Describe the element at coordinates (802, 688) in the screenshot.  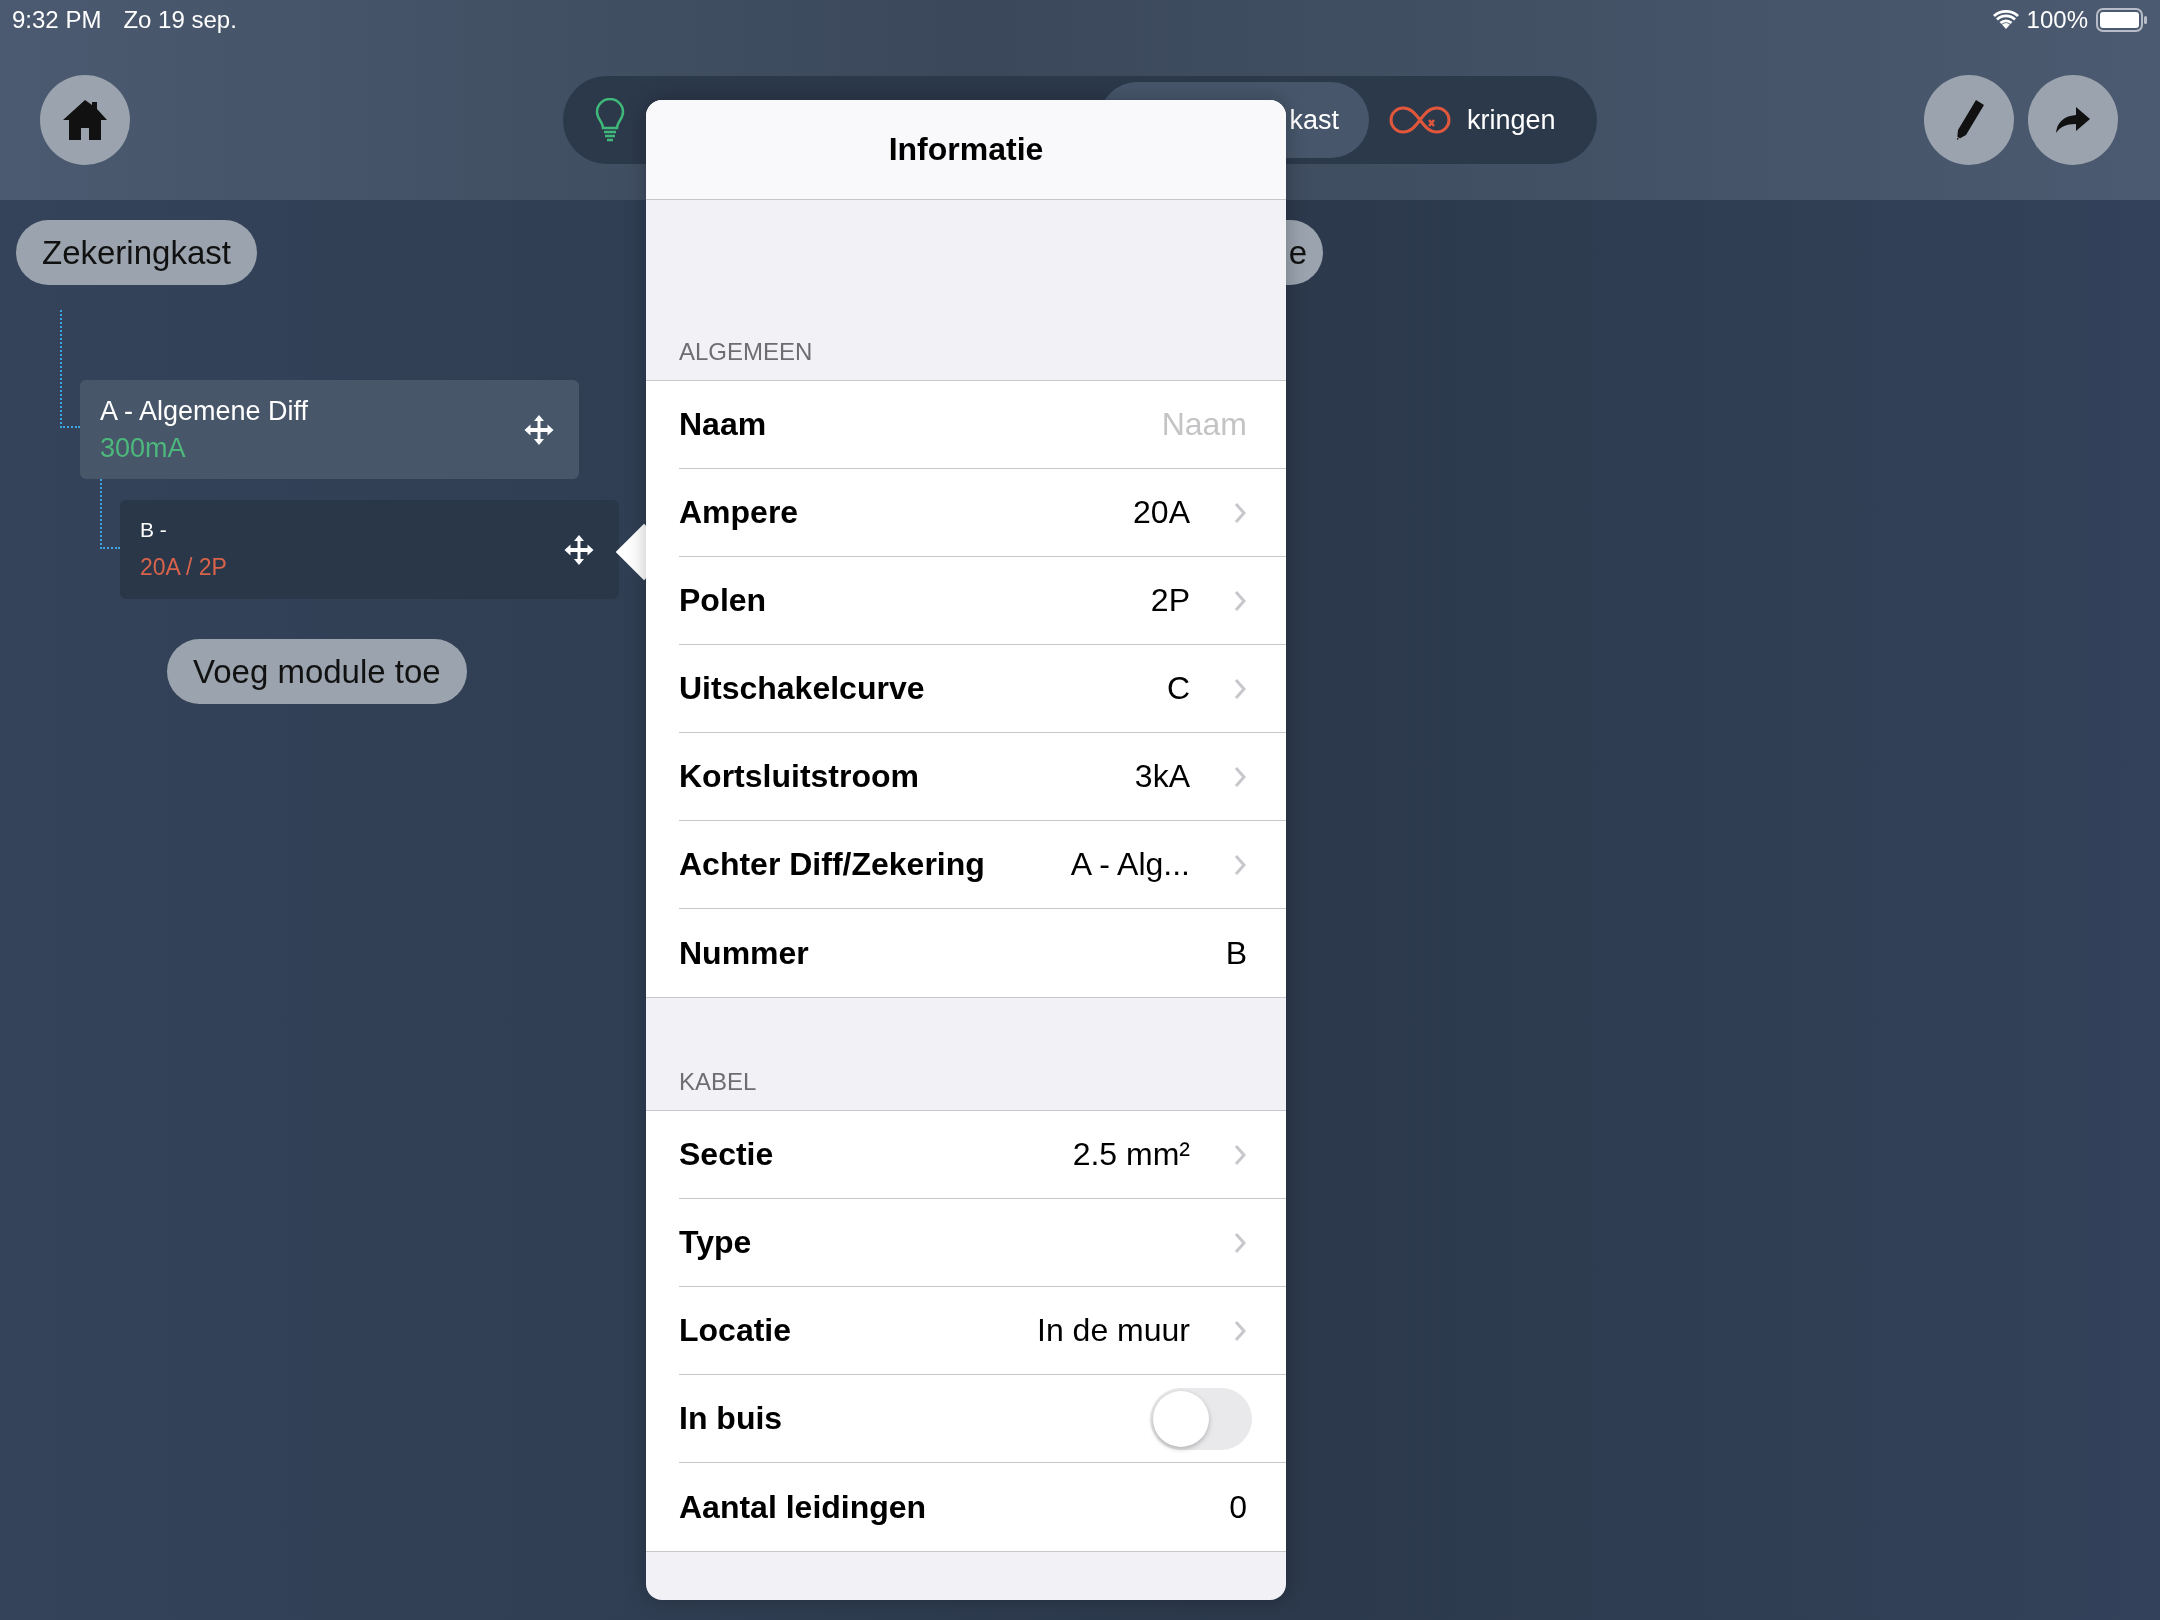
I see `row-label: Uitschakelcurve` at that location.